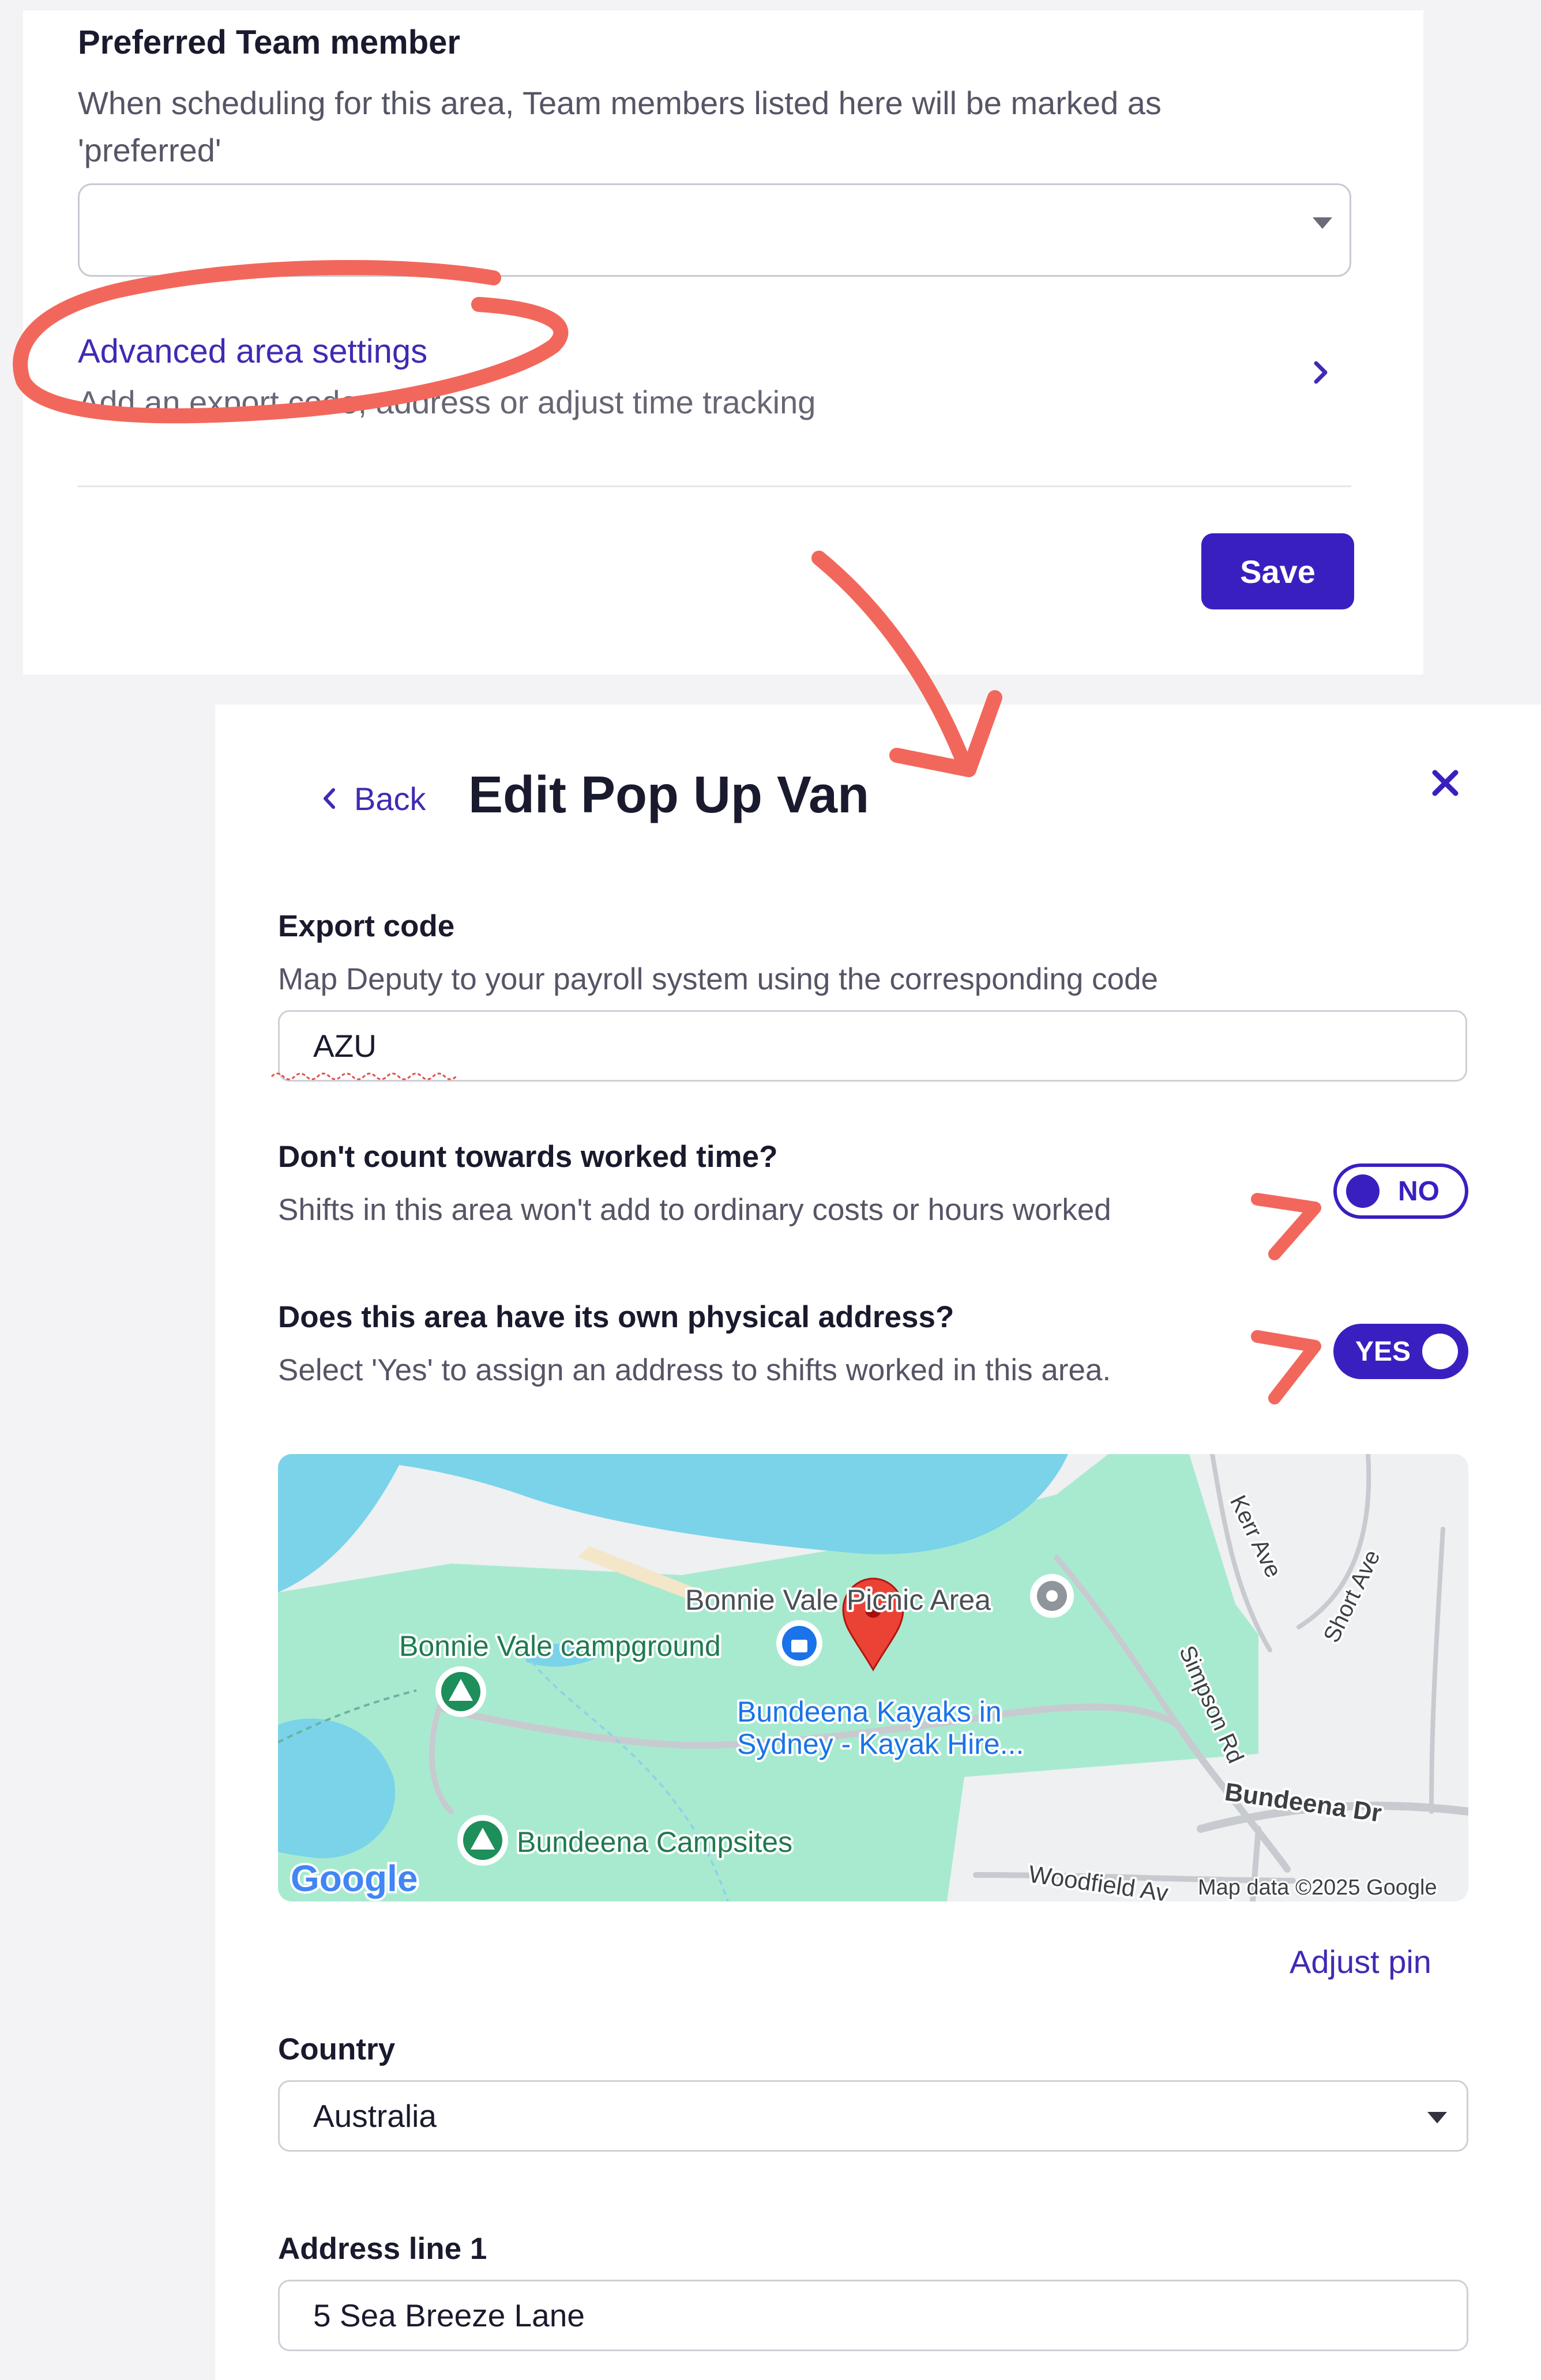 Image resolution: width=1541 pixels, height=2380 pixels. I want to click on address-line1-value: 5 Sea Breeze Lane, so click(449, 2315).